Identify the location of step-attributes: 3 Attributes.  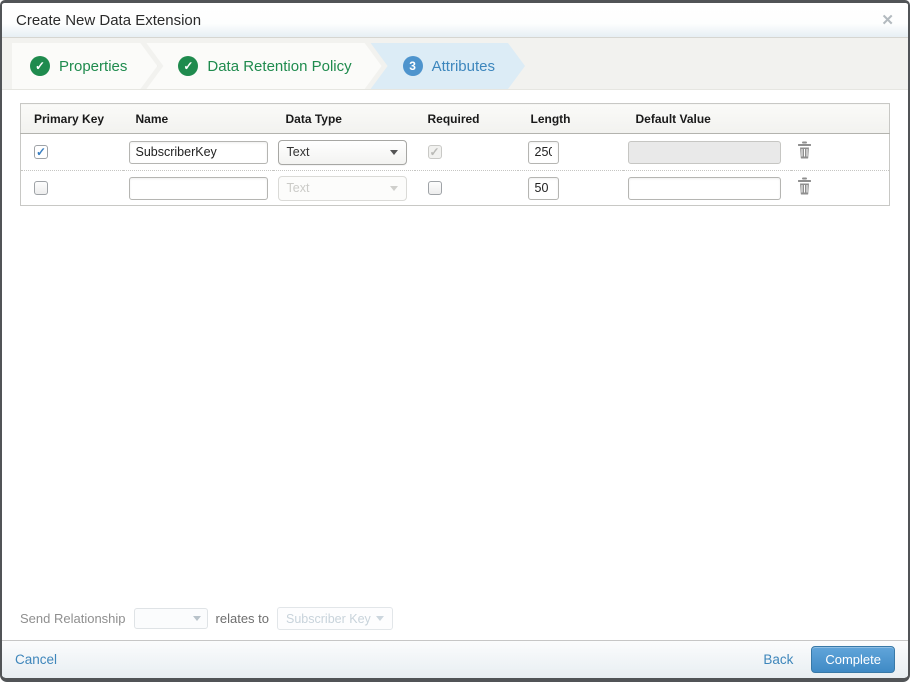
(448, 66).